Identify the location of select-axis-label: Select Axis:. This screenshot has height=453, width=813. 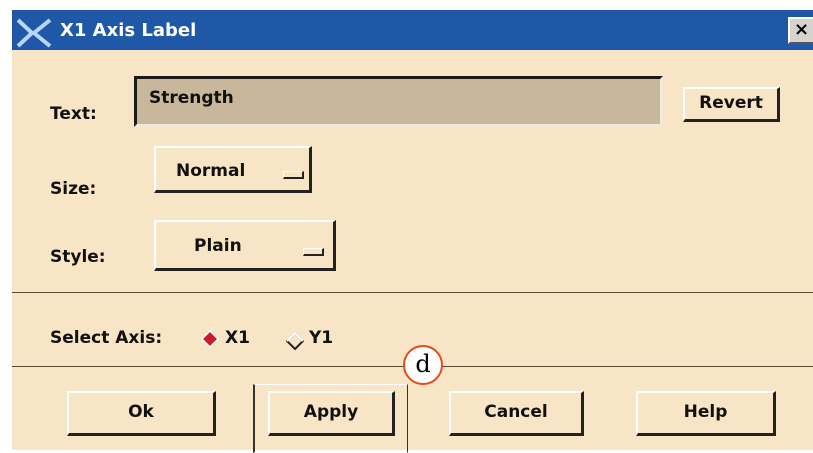
(106, 338).